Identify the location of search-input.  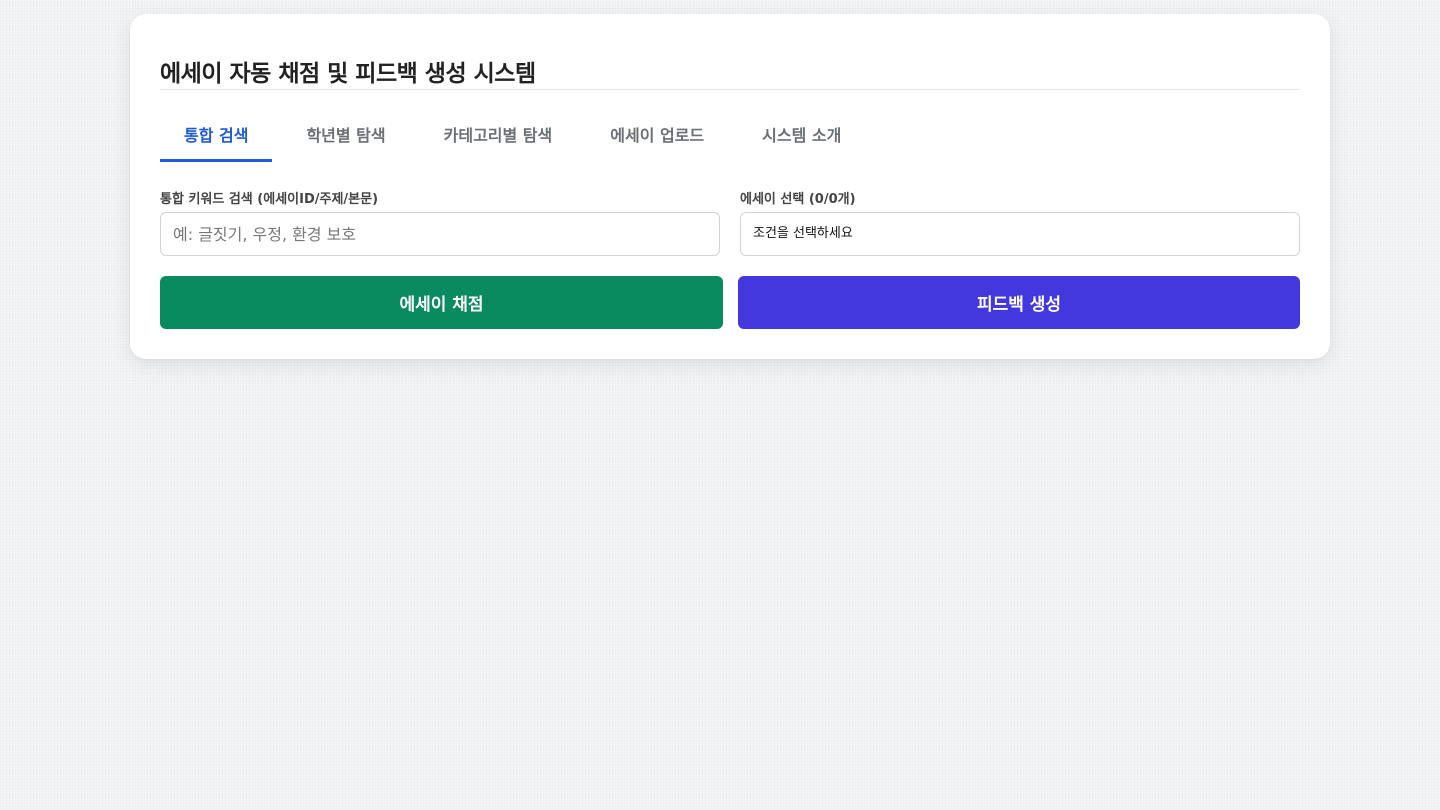
(440, 234).